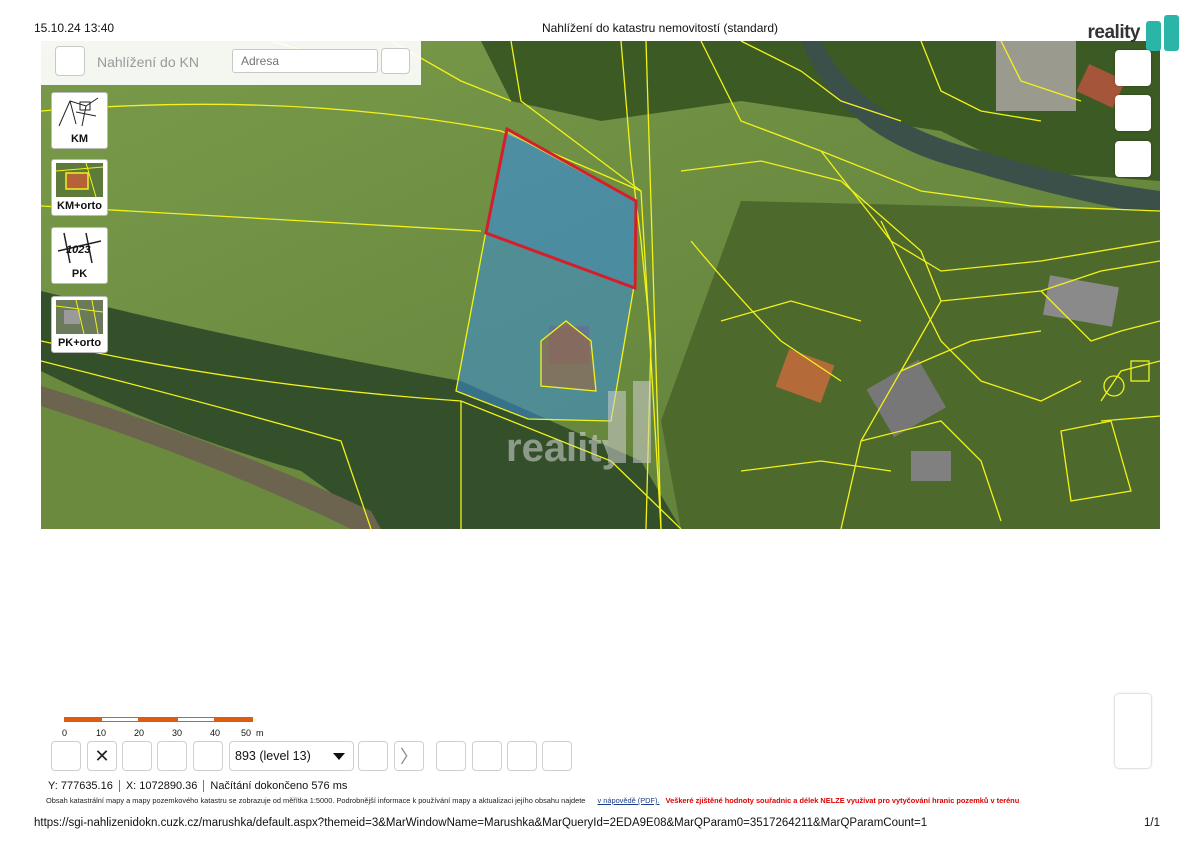 The width and height of the screenshot is (1200, 849). I want to click on map-side-panel-button, so click(1133, 731).